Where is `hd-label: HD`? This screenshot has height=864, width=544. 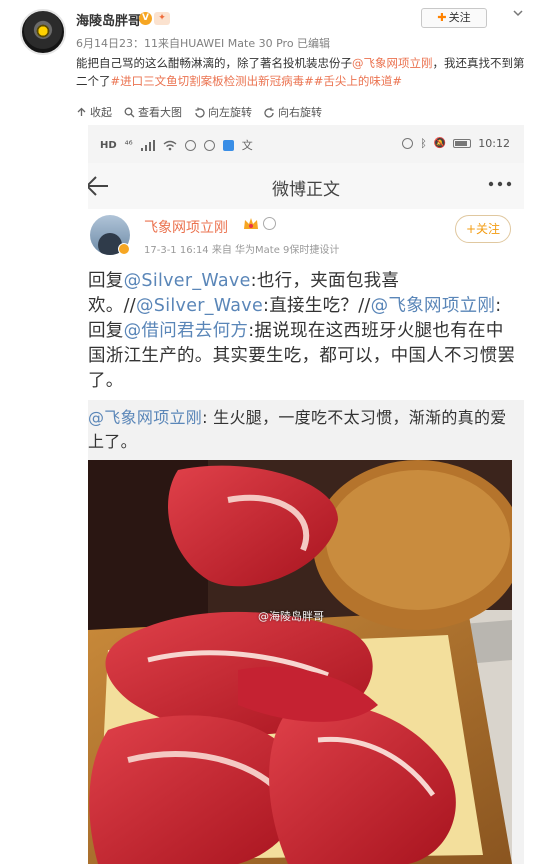
hd-label: HD is located at coordinates (108, 145).